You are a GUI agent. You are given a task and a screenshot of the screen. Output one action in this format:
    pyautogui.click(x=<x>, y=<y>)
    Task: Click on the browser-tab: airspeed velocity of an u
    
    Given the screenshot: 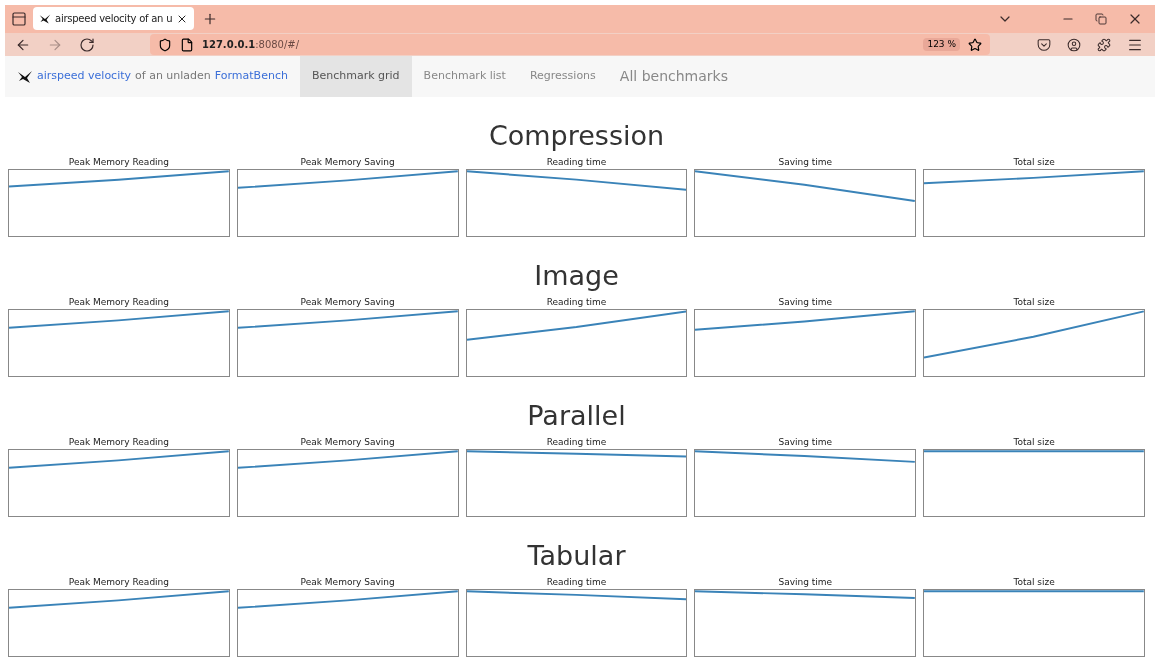 What is the action you would take?
    pyautogui.click(x=114, y=19)
    